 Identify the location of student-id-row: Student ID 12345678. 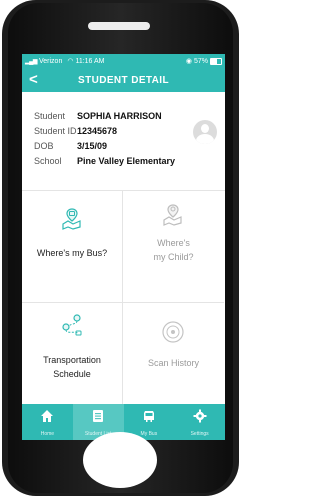
(75, 131).